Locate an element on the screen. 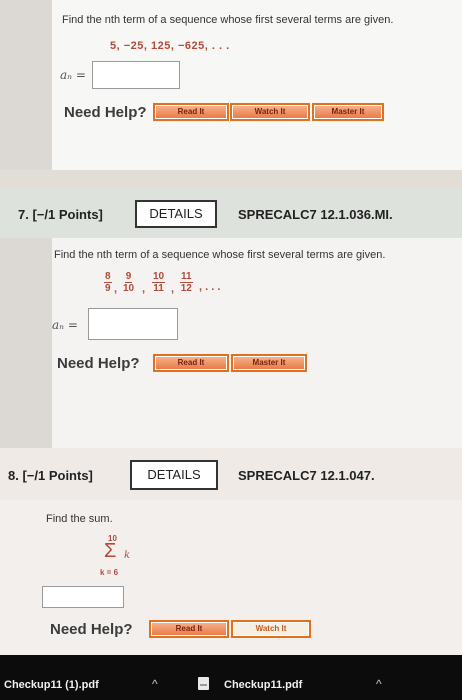 The image size is (462, 700). question-8-details-button: DETAILS is located at coordinates (174, 475).